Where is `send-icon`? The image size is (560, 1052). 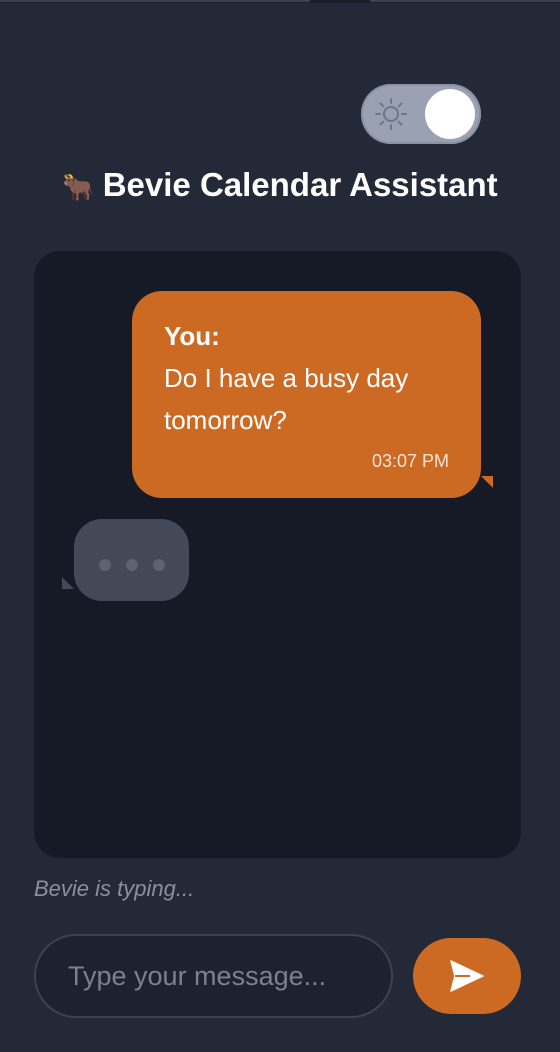 send-icon is located at coordinates (467, 976).